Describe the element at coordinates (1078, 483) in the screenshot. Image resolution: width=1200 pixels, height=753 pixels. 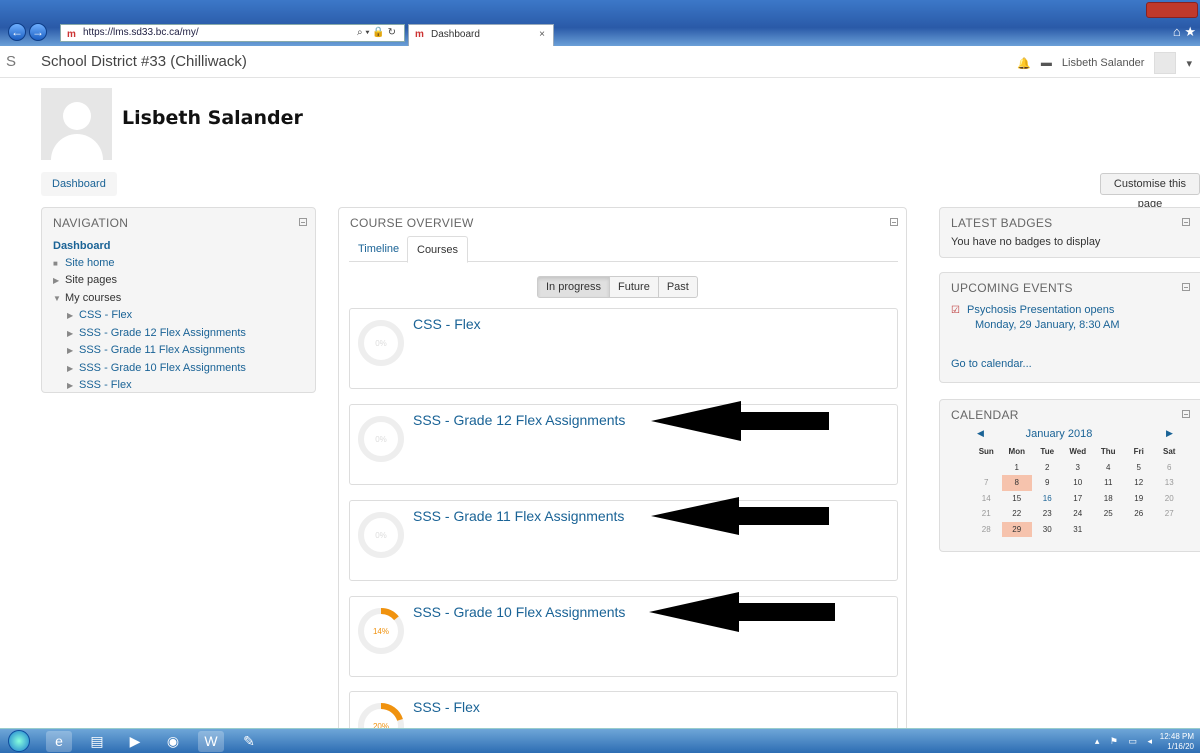
I see `calendar-day: 10` at that location.